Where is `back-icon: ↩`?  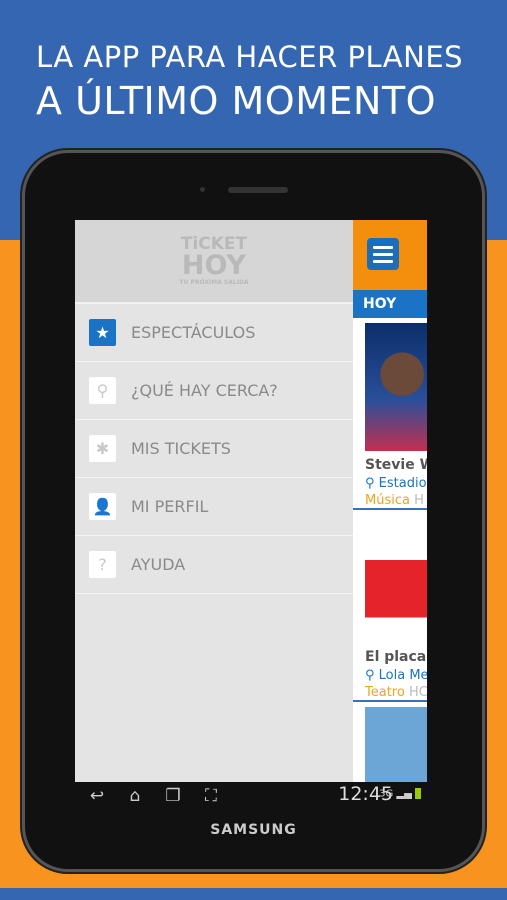
back-icon: ↩ is located at coordinates (97, 796).